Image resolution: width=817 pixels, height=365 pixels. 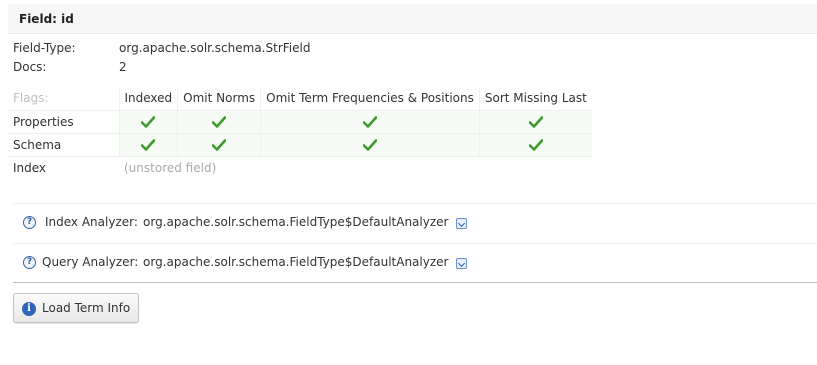 I want to click on query-analyzer-label: Query Analyzer:, so click(x=90, y=262).